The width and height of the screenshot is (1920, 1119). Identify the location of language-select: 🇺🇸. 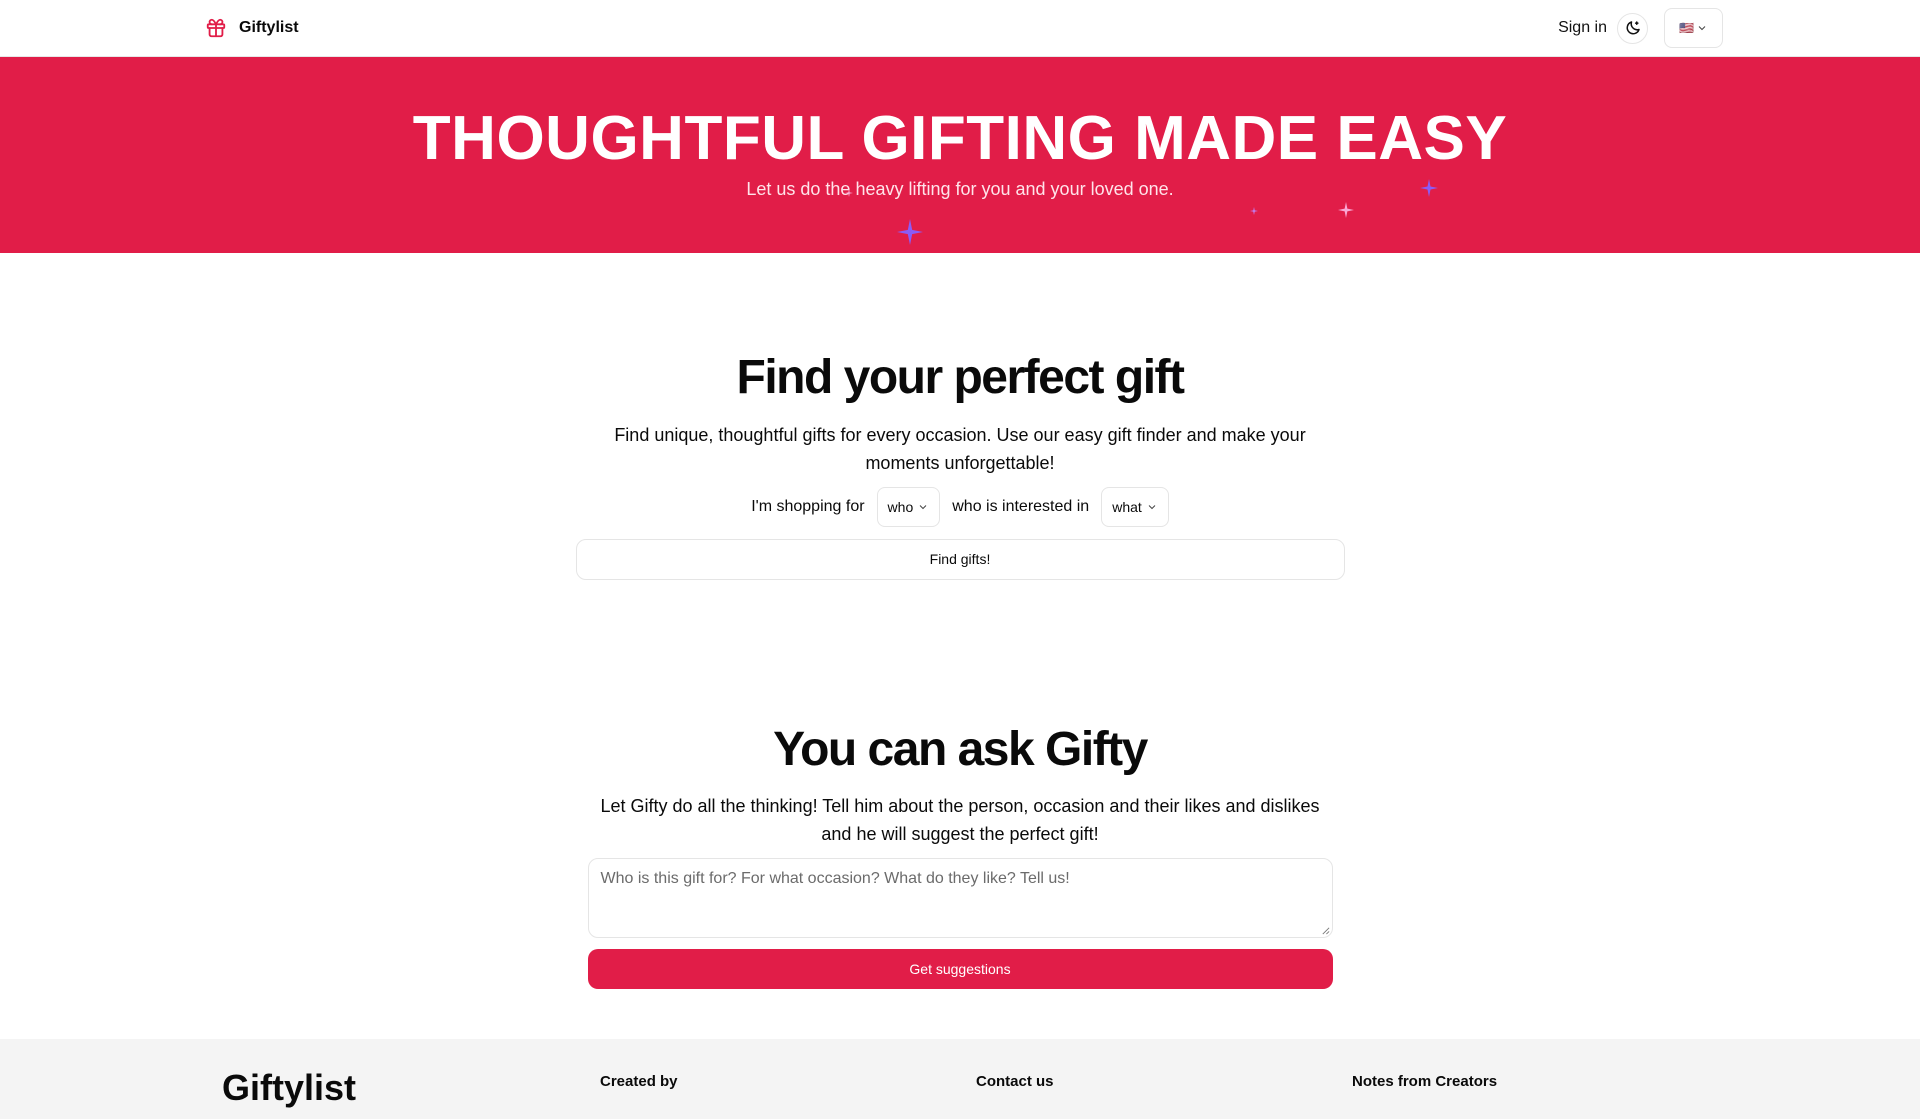
(1693, 28).